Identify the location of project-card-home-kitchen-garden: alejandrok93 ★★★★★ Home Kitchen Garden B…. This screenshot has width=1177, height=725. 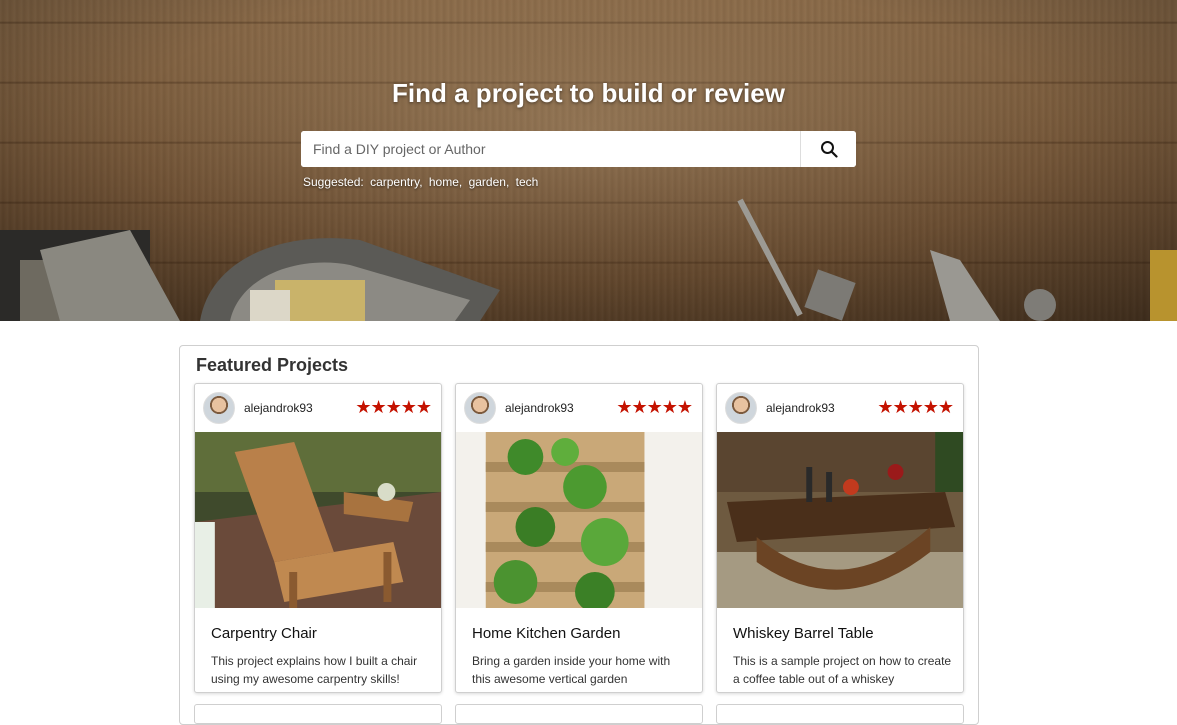
(579, 538).